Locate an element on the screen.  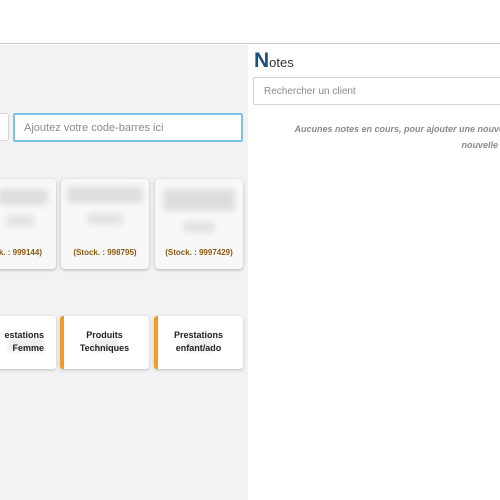
client-search-input is located at coordinates (376, 91).